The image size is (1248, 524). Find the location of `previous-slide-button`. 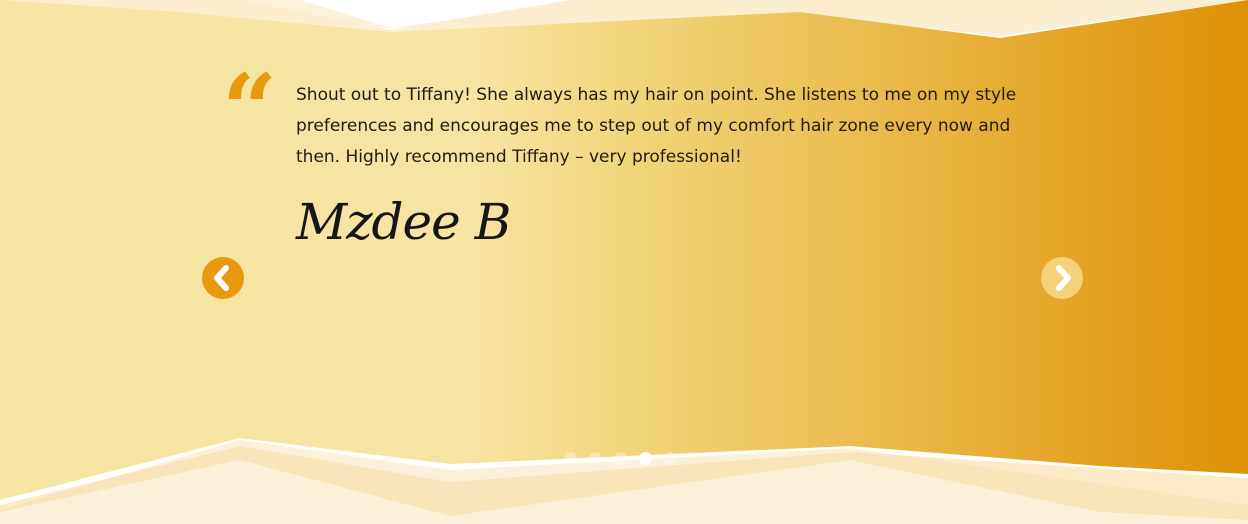

previous-slide-button is located at coordinates (223, 278).